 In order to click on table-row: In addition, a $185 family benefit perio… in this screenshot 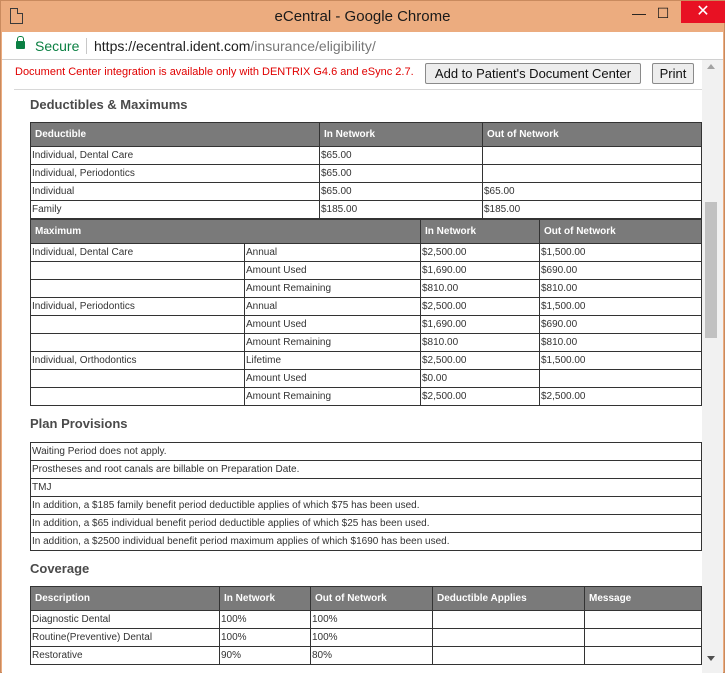, I will do `click(366, 505)`.